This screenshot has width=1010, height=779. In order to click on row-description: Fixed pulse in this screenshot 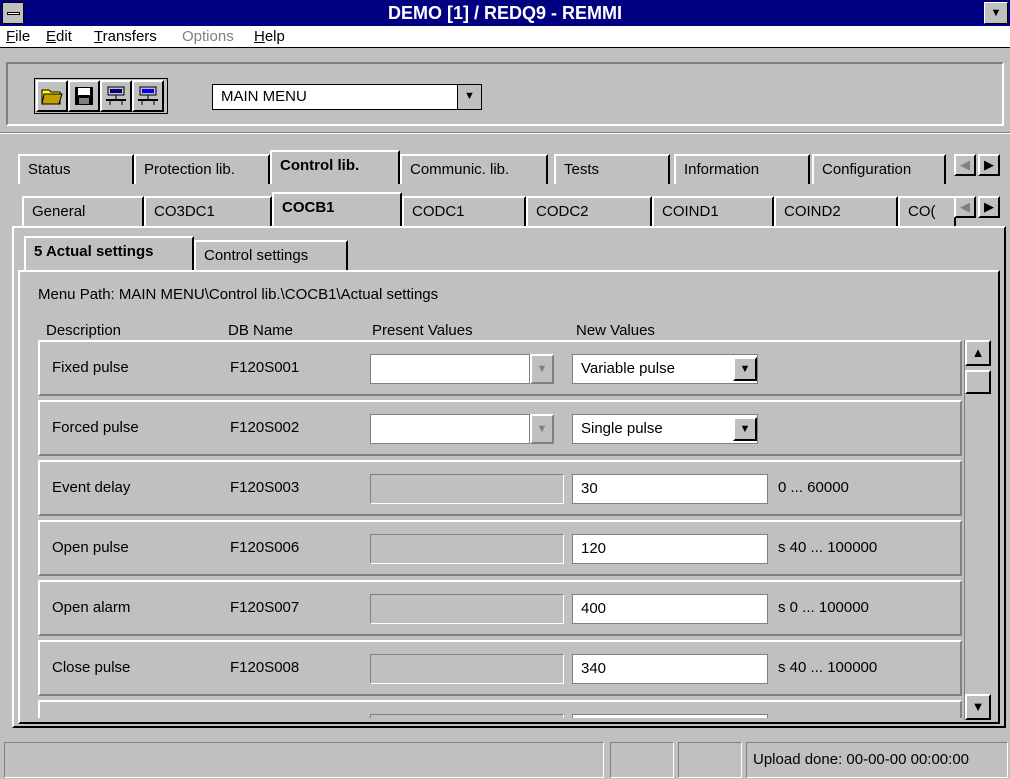, I will do `click(90, 367)`.